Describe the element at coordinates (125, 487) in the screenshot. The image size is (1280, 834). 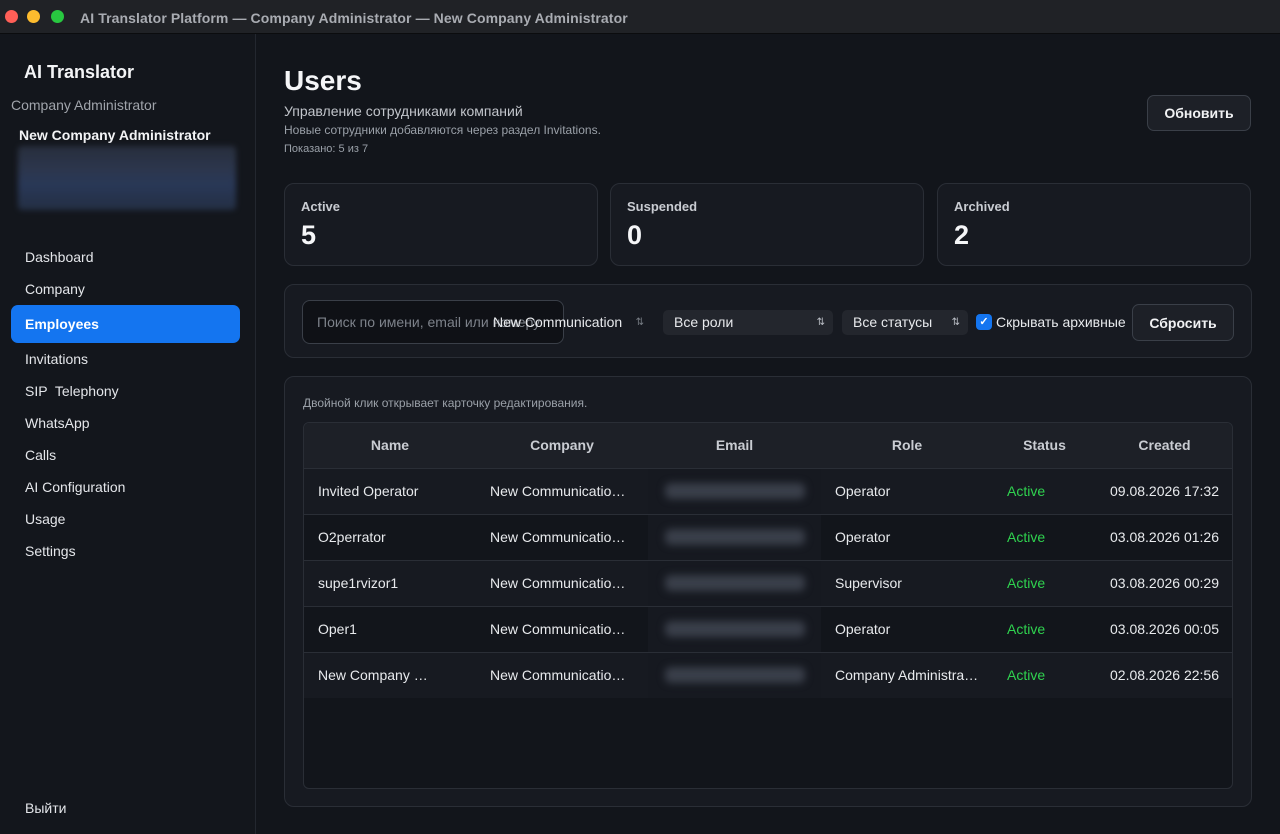
I see `sidebar-item-ai-configuration: AI Configuration` at that location.